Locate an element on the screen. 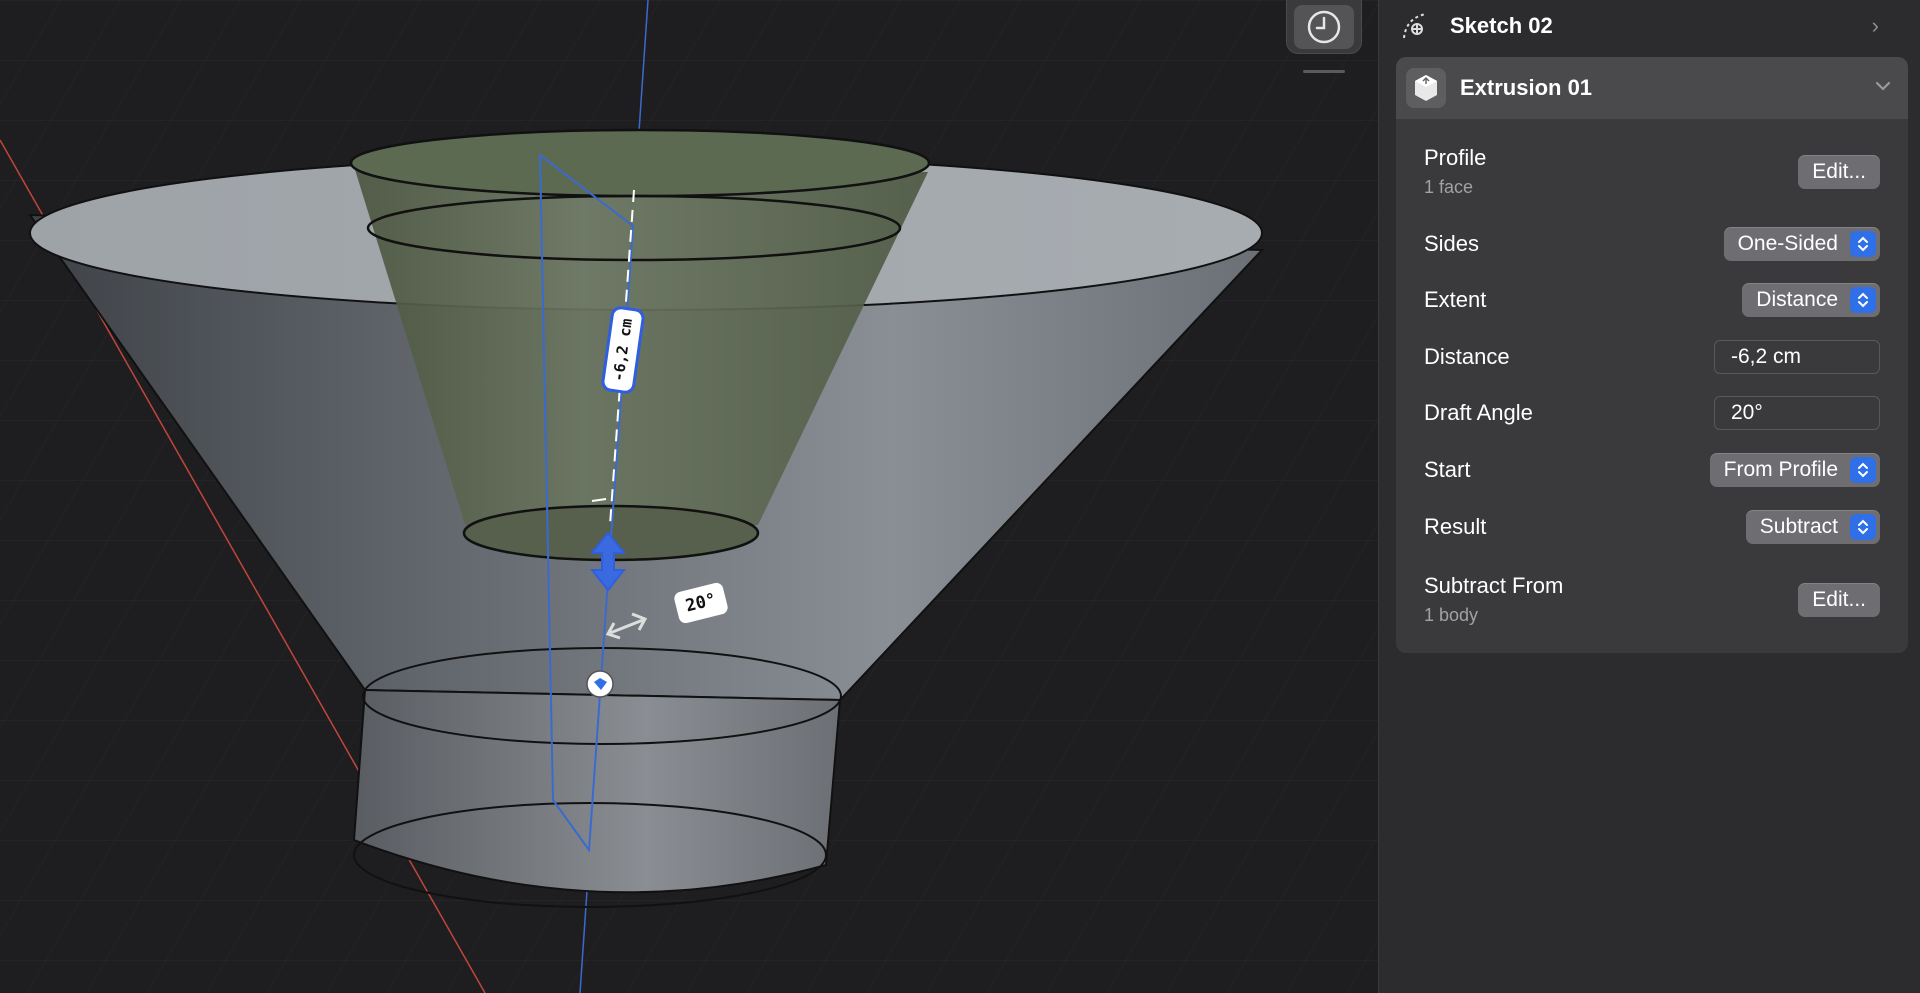  draft-angle-label-text: Draft Angle is located at coordinates (1478, 412).